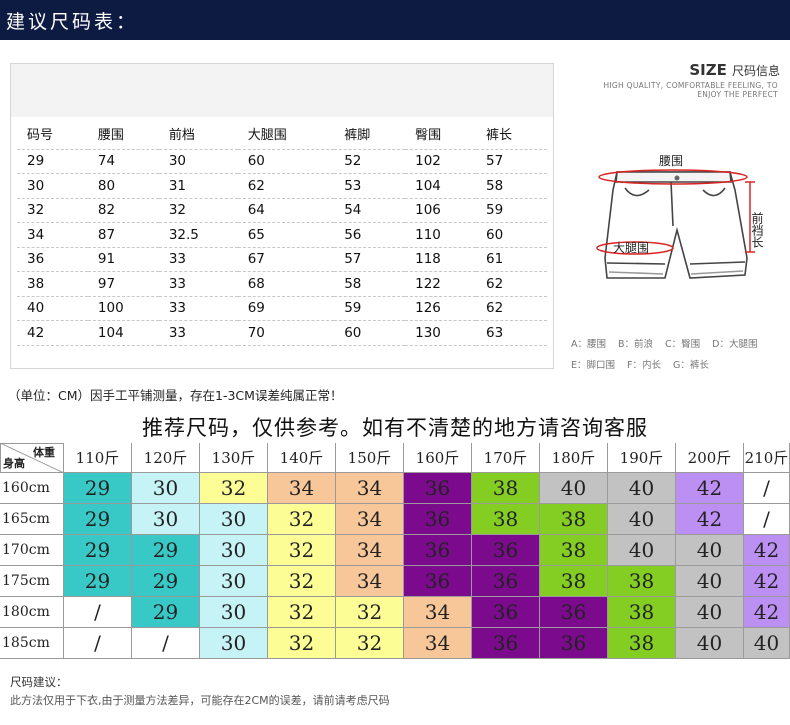 The width and height of the screenshot is (790, 725). I want to click on measurement-header-row: 码号 腰围 前档 大腿围 裤脚 臀围 裤长, so click(282, 134).